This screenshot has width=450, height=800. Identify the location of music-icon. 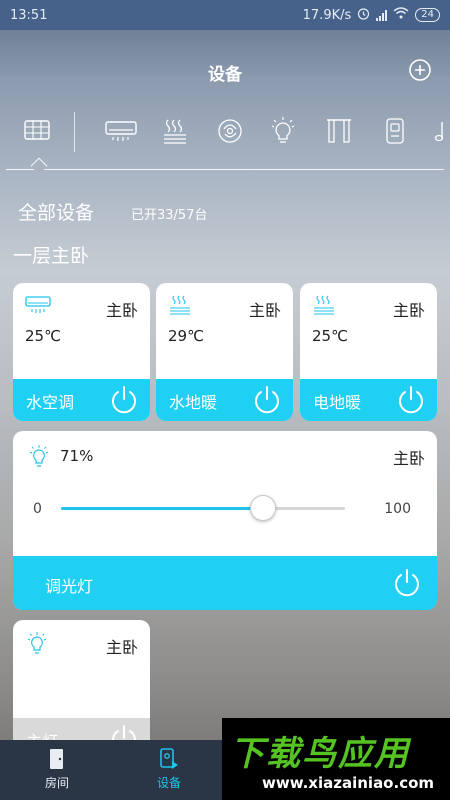
(441, 131).